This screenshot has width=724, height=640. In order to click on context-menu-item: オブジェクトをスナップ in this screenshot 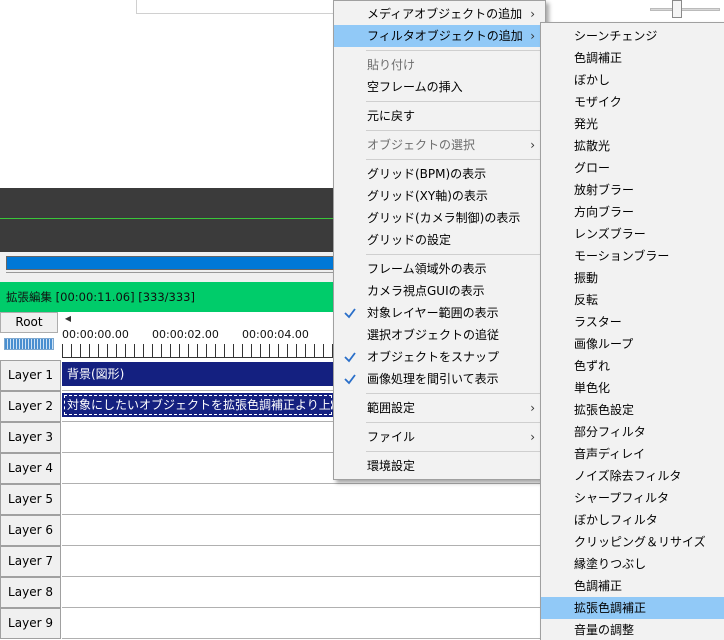, I will do `click(439, 357)`.